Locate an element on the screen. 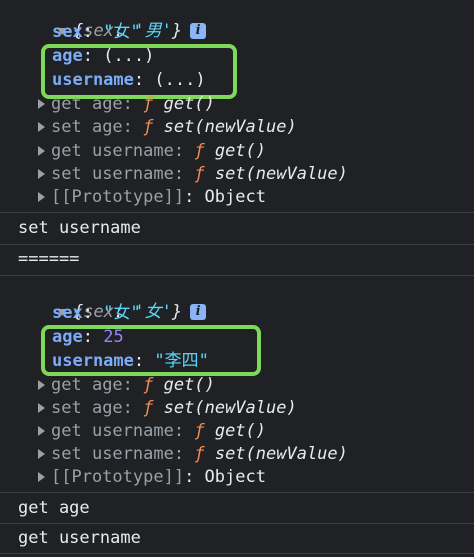 This screenshot has width=474, height=557. accessor-set-age-1: set age: ƒ set(newValue) is located at coordinates (256, 127).